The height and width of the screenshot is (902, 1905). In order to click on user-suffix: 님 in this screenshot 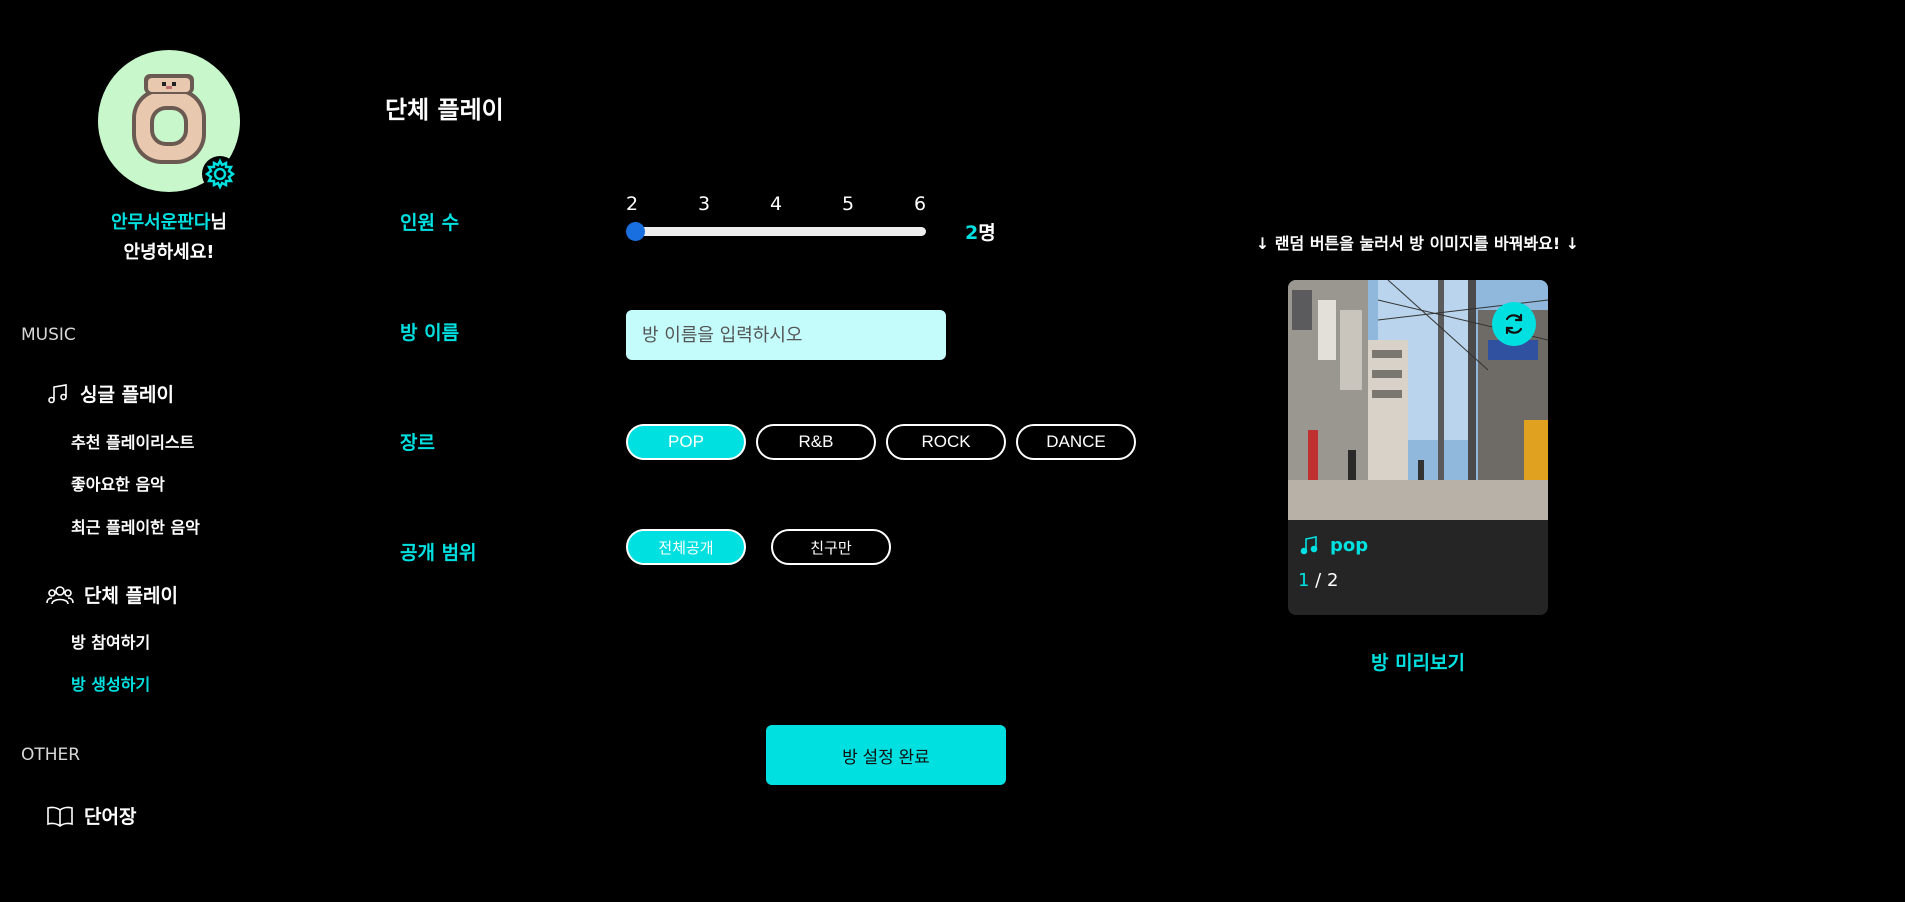, I will do `click(218, 222)`.